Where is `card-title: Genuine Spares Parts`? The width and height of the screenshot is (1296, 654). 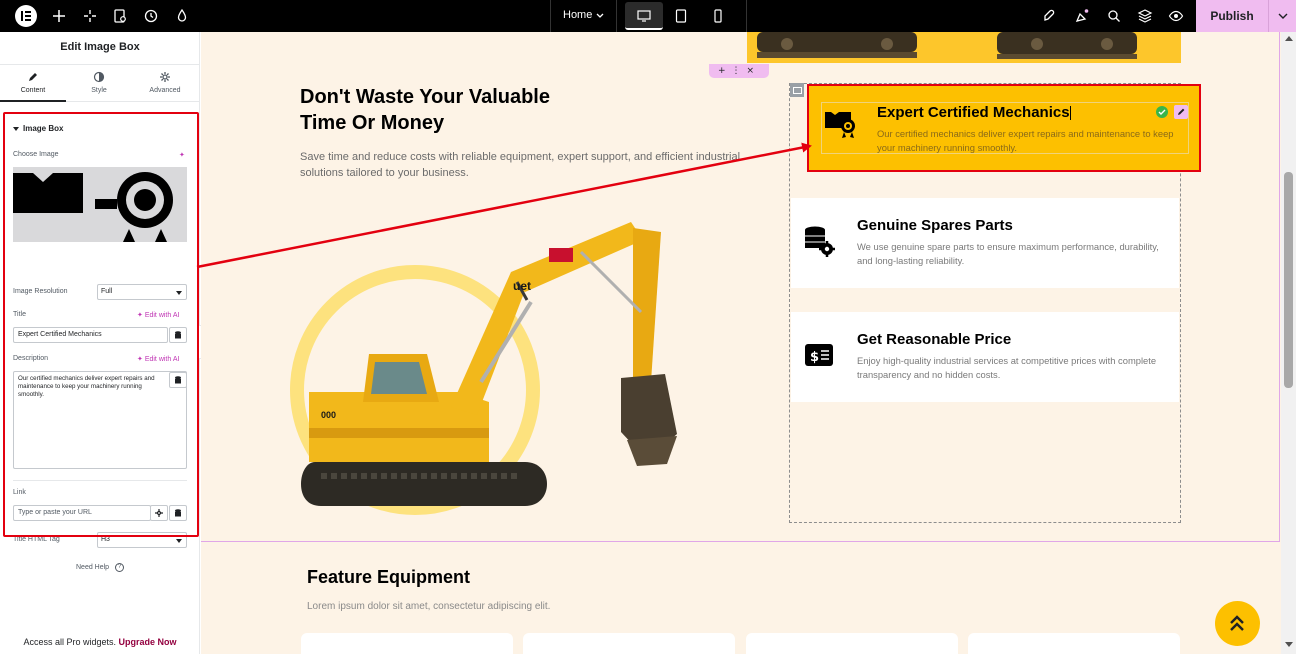
card-title: Genuine Spares Parts is located at coordinates (935, 225).